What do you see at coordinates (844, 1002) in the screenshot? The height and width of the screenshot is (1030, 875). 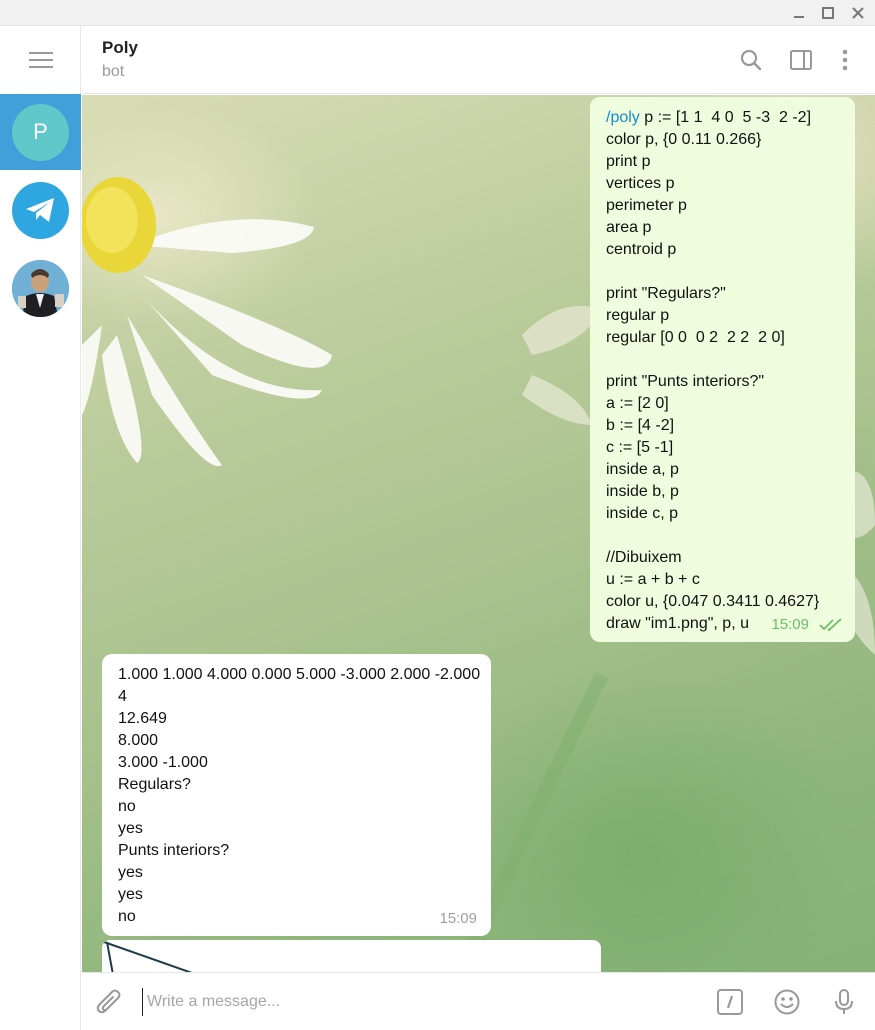 I see `microphone-icon` at bounding box center [844, 1002].